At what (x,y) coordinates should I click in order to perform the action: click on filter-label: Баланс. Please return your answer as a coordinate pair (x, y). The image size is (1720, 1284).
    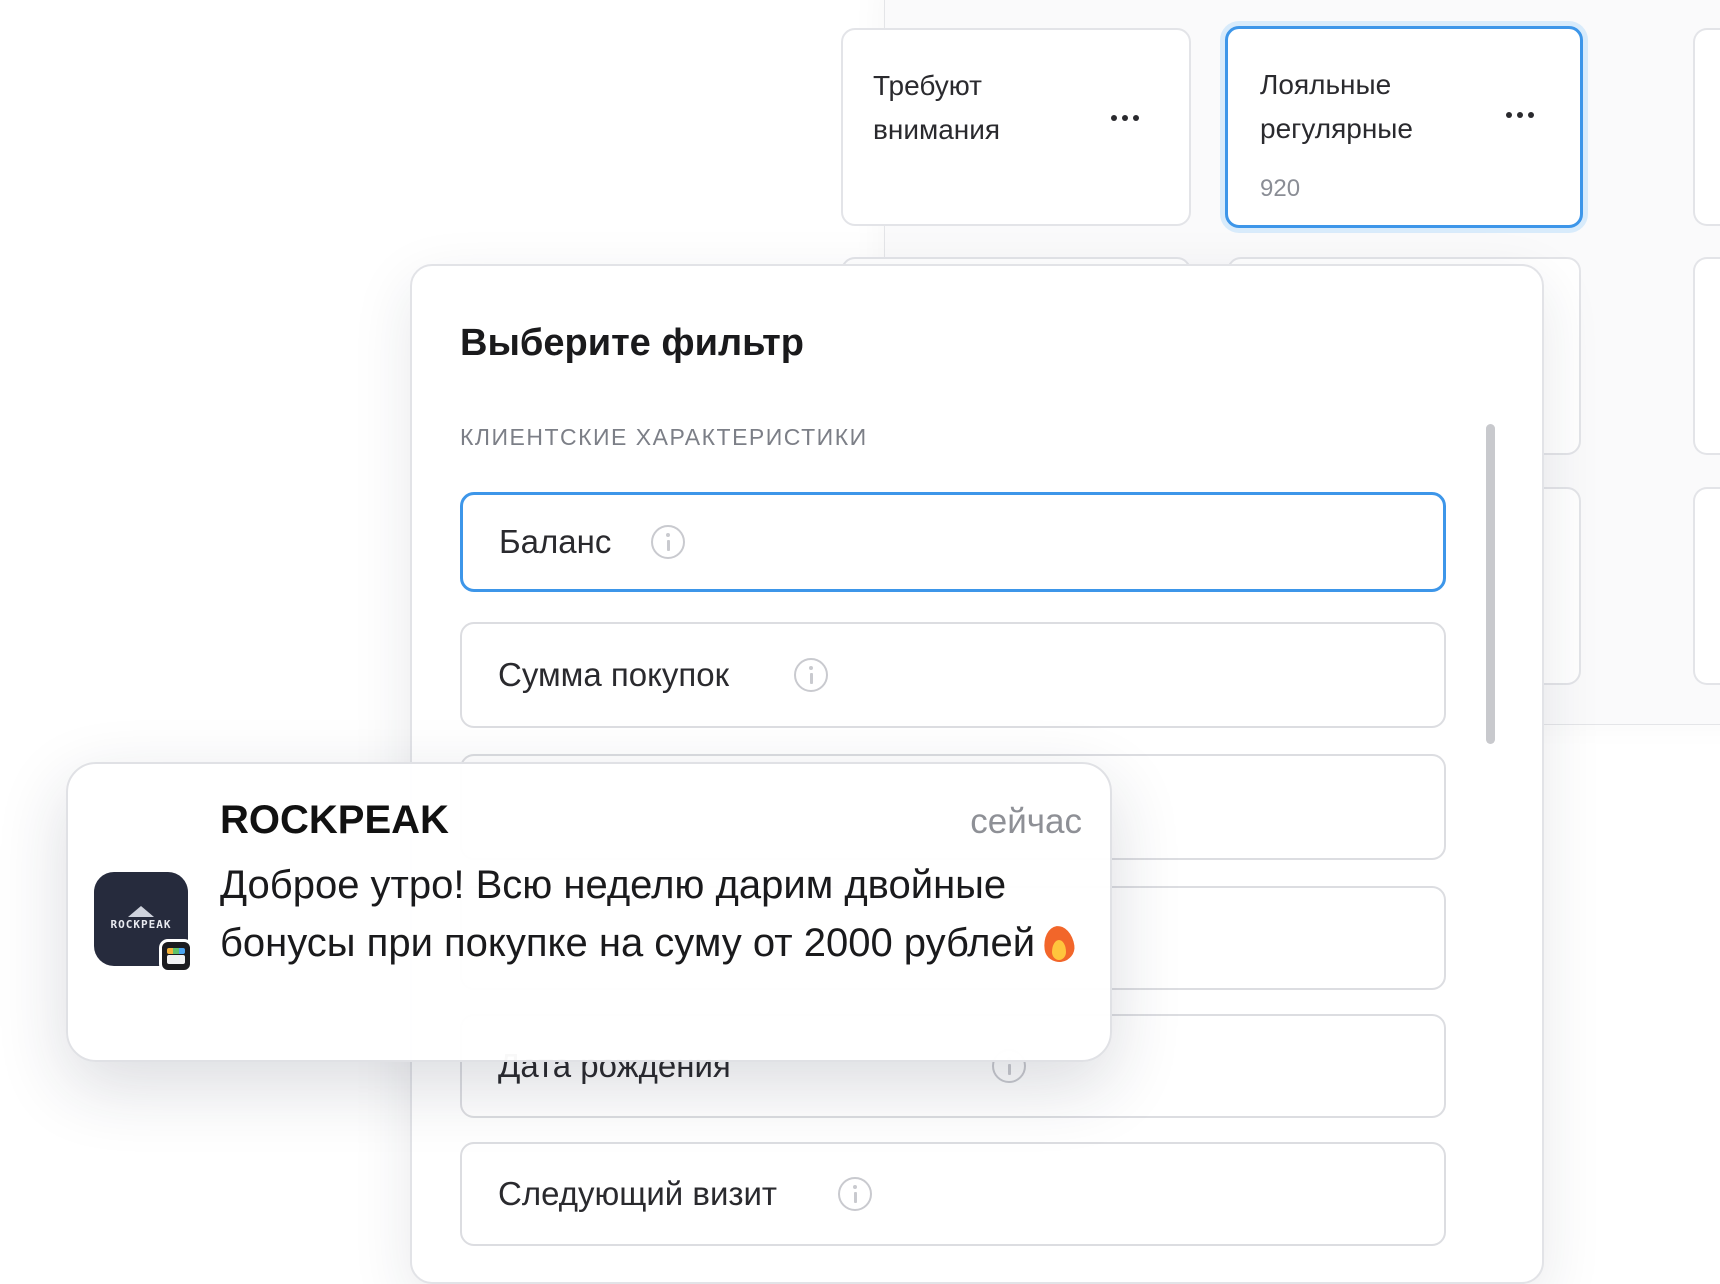
    Looking at the image, I should click on (555, 541).